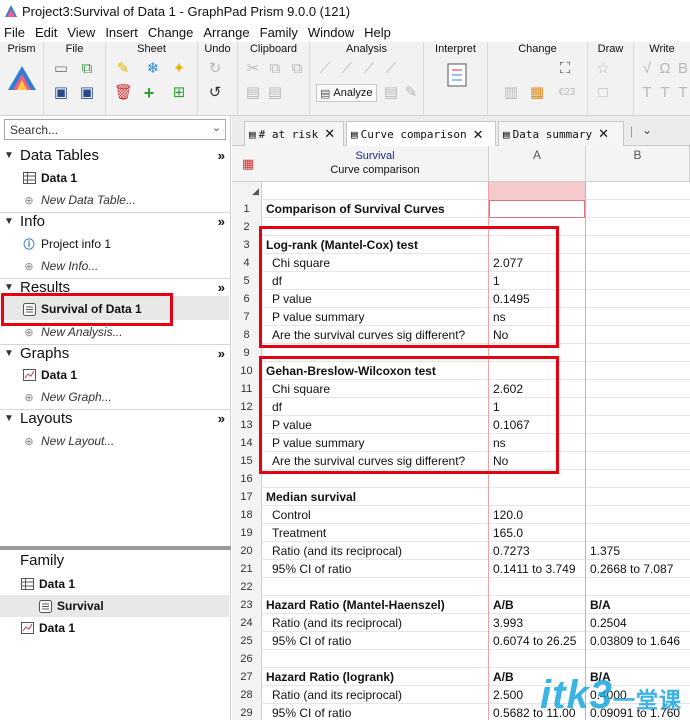 The image size is (690, 720). Describe the element at coordinates (247, 659) in the screenshot. I see `row-number: 26` at that location.